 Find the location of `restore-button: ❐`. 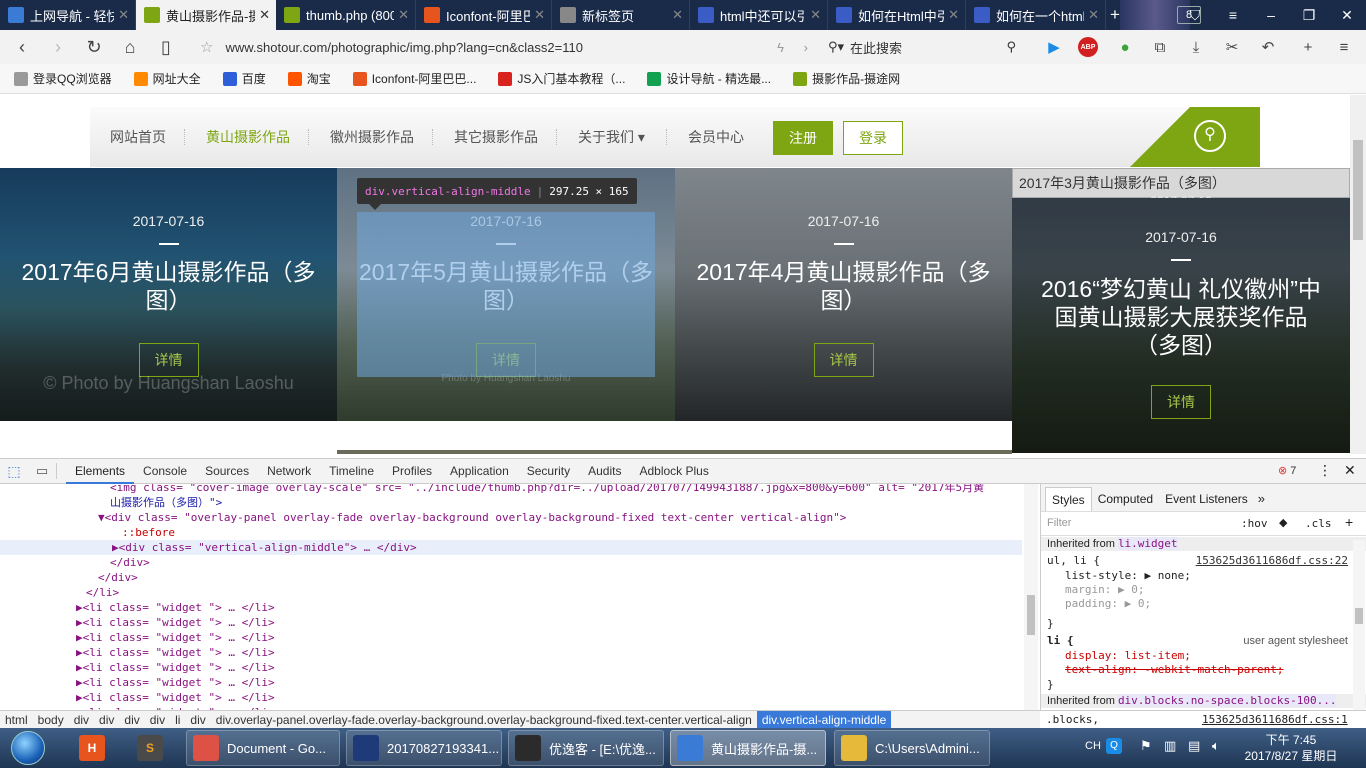

restore-button: ❐ is located at coordinates (1309, 15).